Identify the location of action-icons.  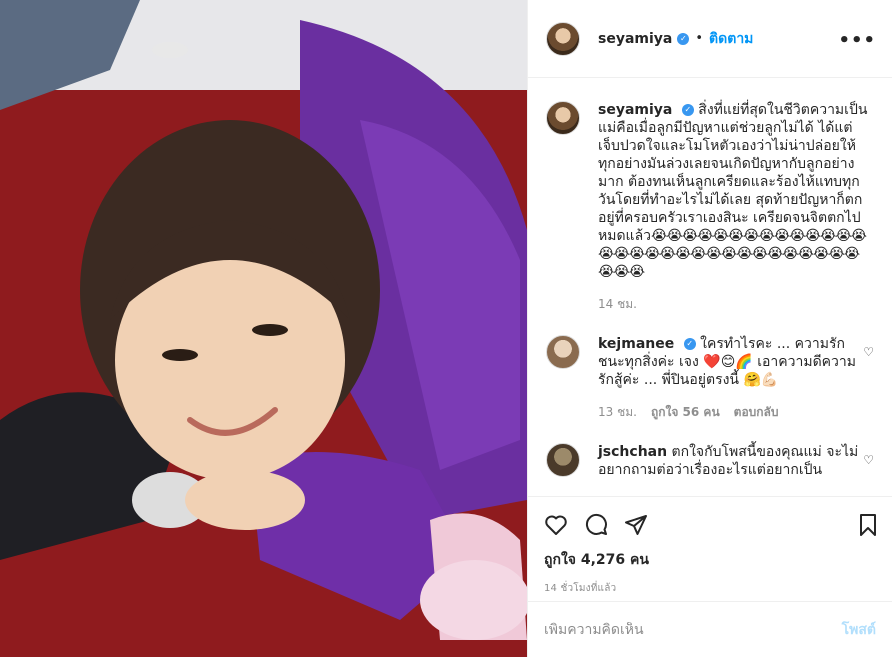
(710, 525).